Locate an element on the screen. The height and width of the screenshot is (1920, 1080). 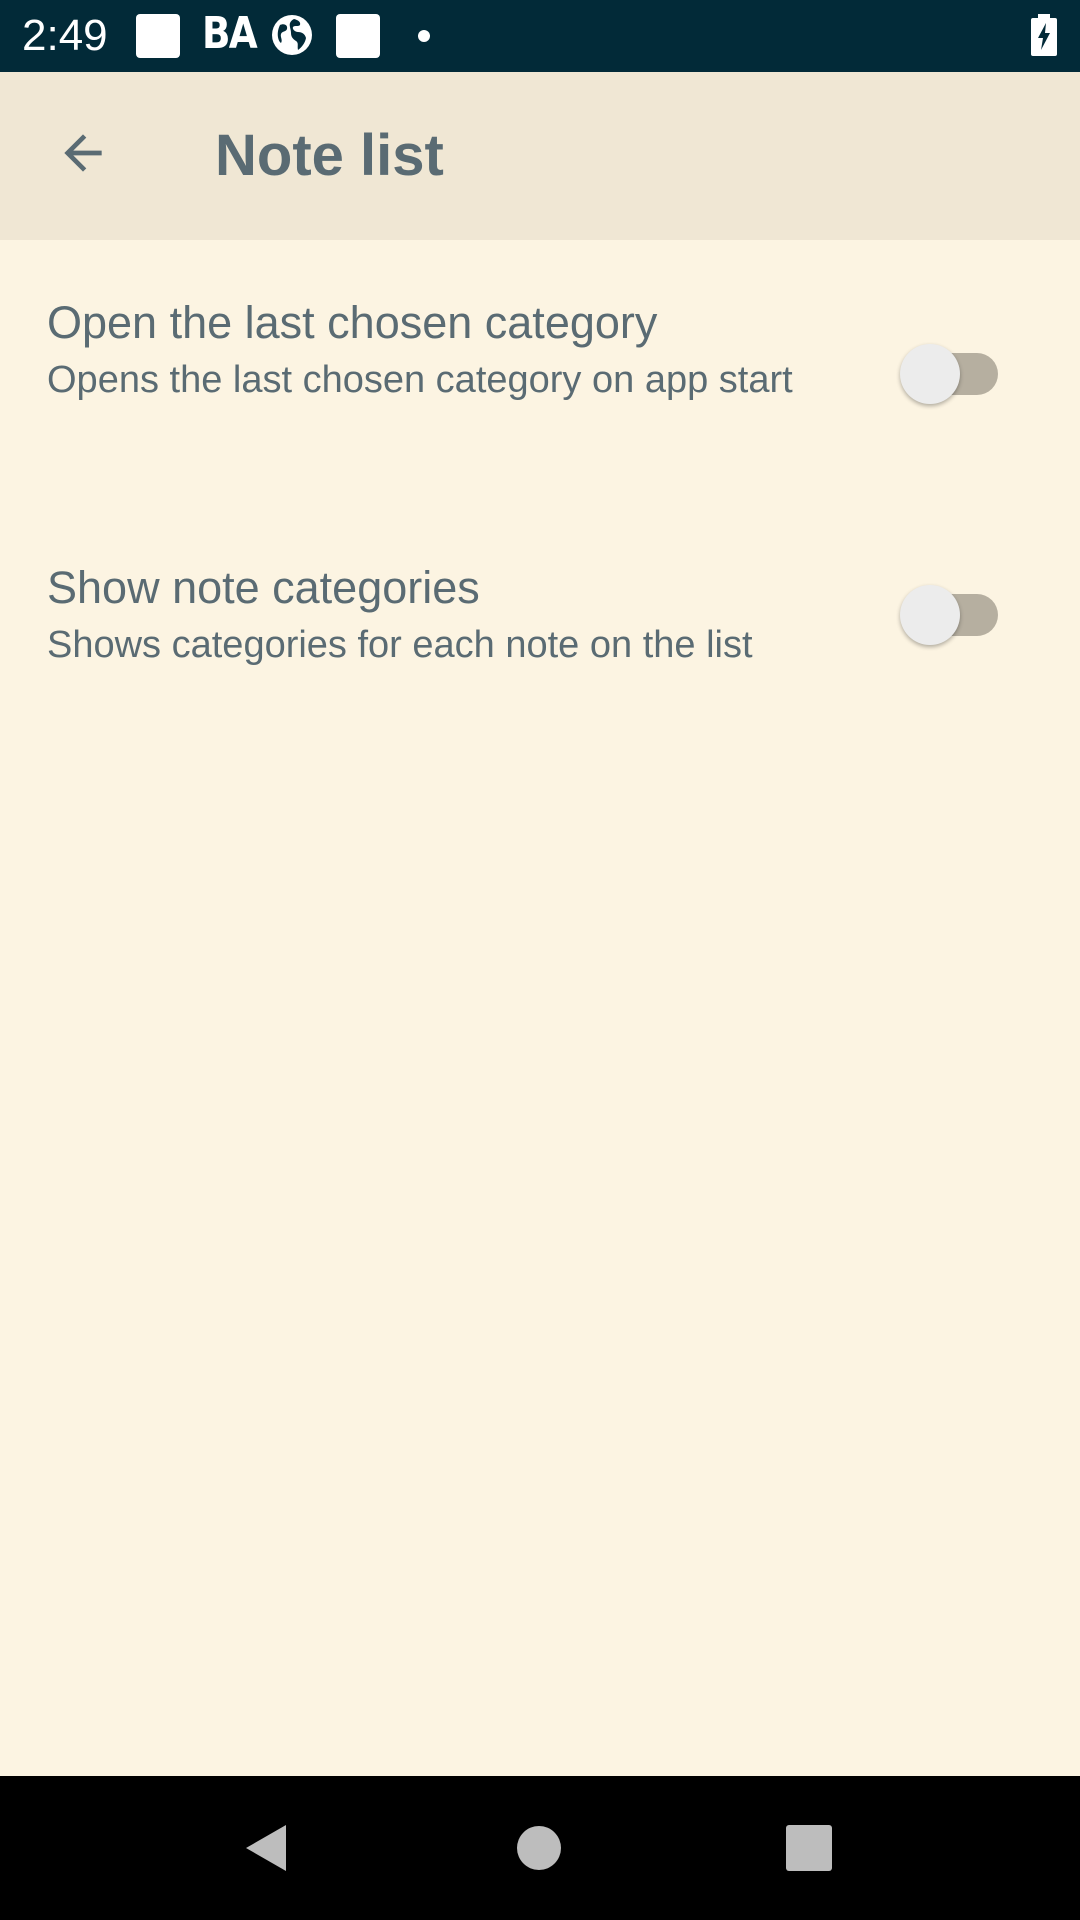
battery-charging-icon is located at coordinates (1044, 37).